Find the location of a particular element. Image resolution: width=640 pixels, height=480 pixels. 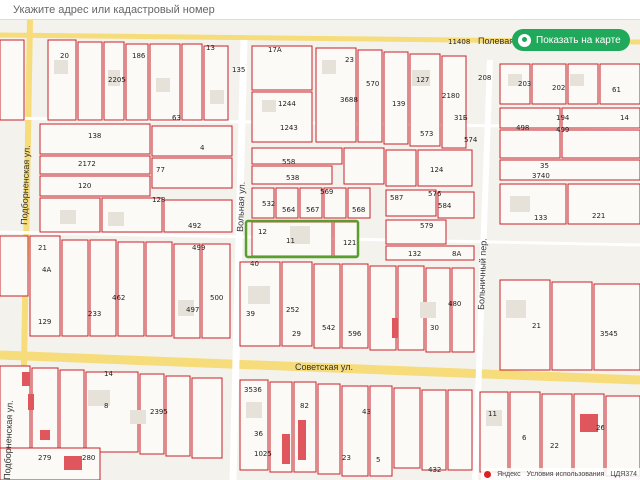

svg-text: 22 is located at coordinates (554, 446).